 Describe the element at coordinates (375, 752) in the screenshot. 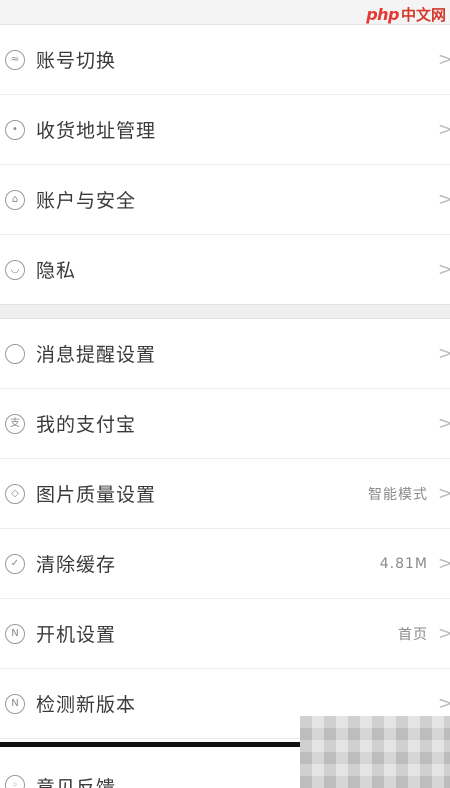

I see `pixelated-overlay` at that location.